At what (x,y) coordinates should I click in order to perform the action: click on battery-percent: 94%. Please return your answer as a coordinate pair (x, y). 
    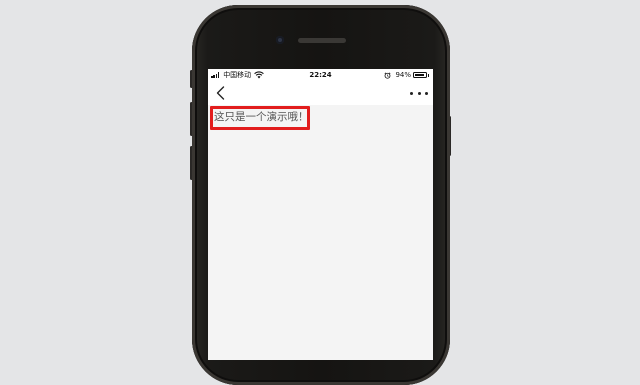
    Looking at the image, I should click on (403, 75).